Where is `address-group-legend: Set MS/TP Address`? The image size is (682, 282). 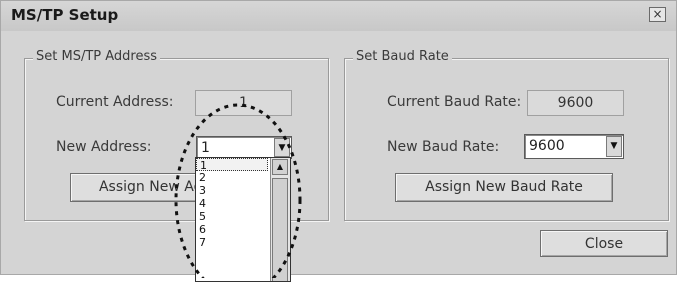
address-group-legend: Set MS/TP Address is located at coordinates (97, 56).